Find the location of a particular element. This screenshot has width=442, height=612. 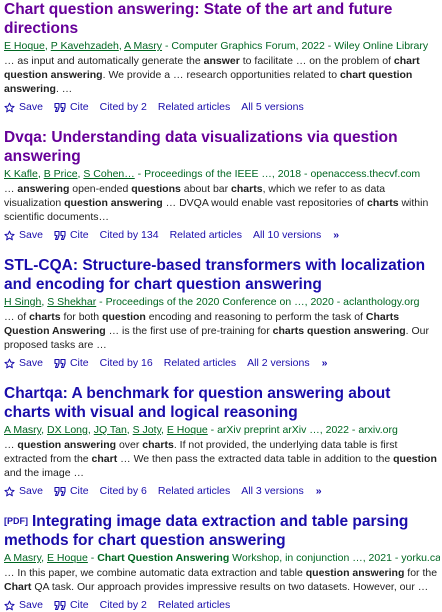

highlight-term: Chart Question Answering is located at coordinates (163, 558).